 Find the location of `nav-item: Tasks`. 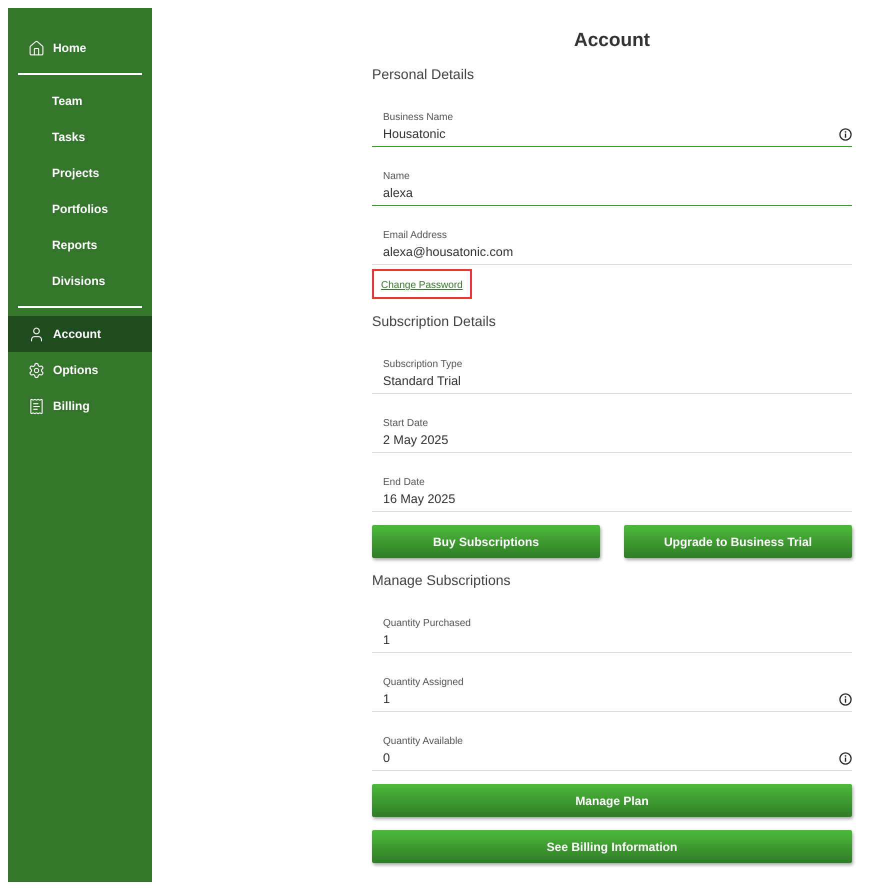

nav-item: Tasks is located at coordinates (80, 137).